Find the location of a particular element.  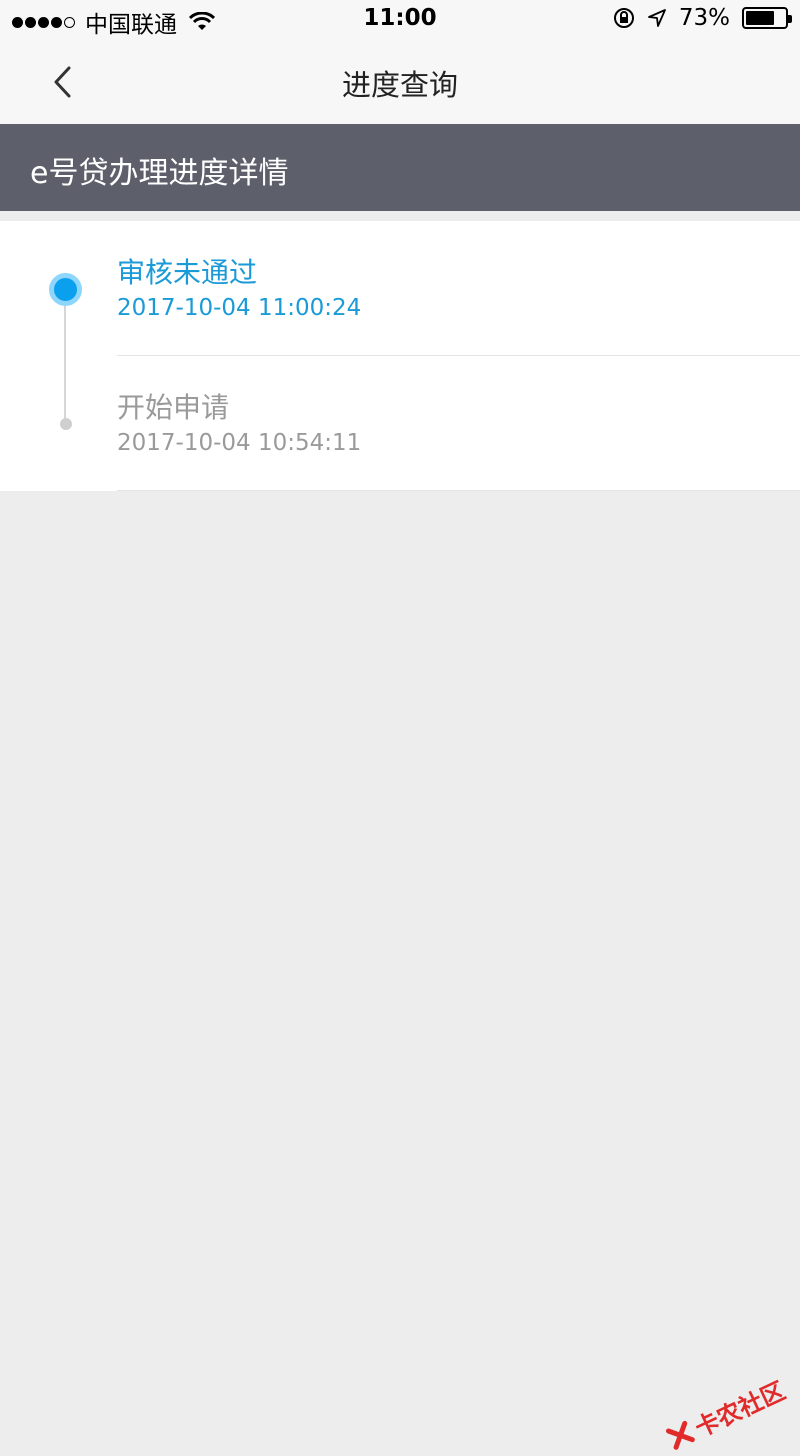

step-time: 2017-10-04 10:54:11 is located at coordinates (239, 443).